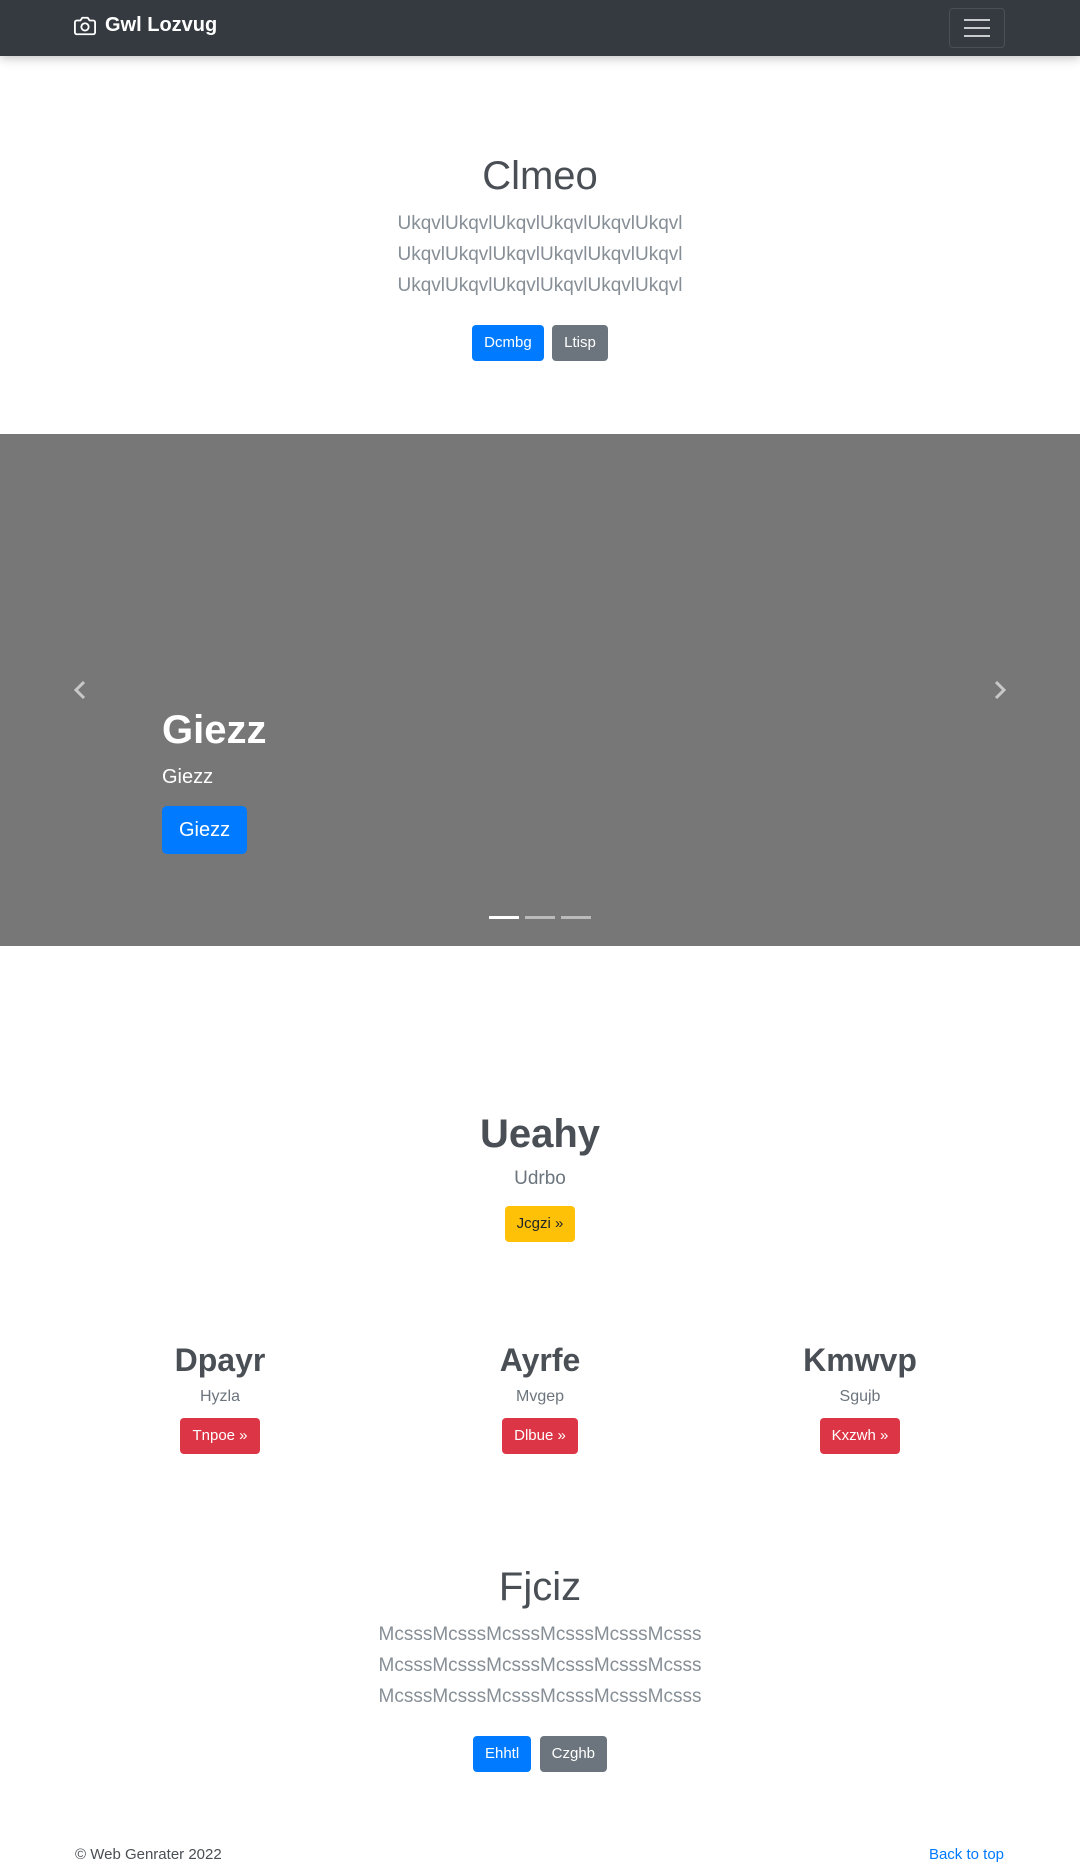 The width and height of the screenshot is (1080, 1868). Describe the element at coordinates (977, 28) in the screenshot. I see `navbar-toggler-button` at that location.